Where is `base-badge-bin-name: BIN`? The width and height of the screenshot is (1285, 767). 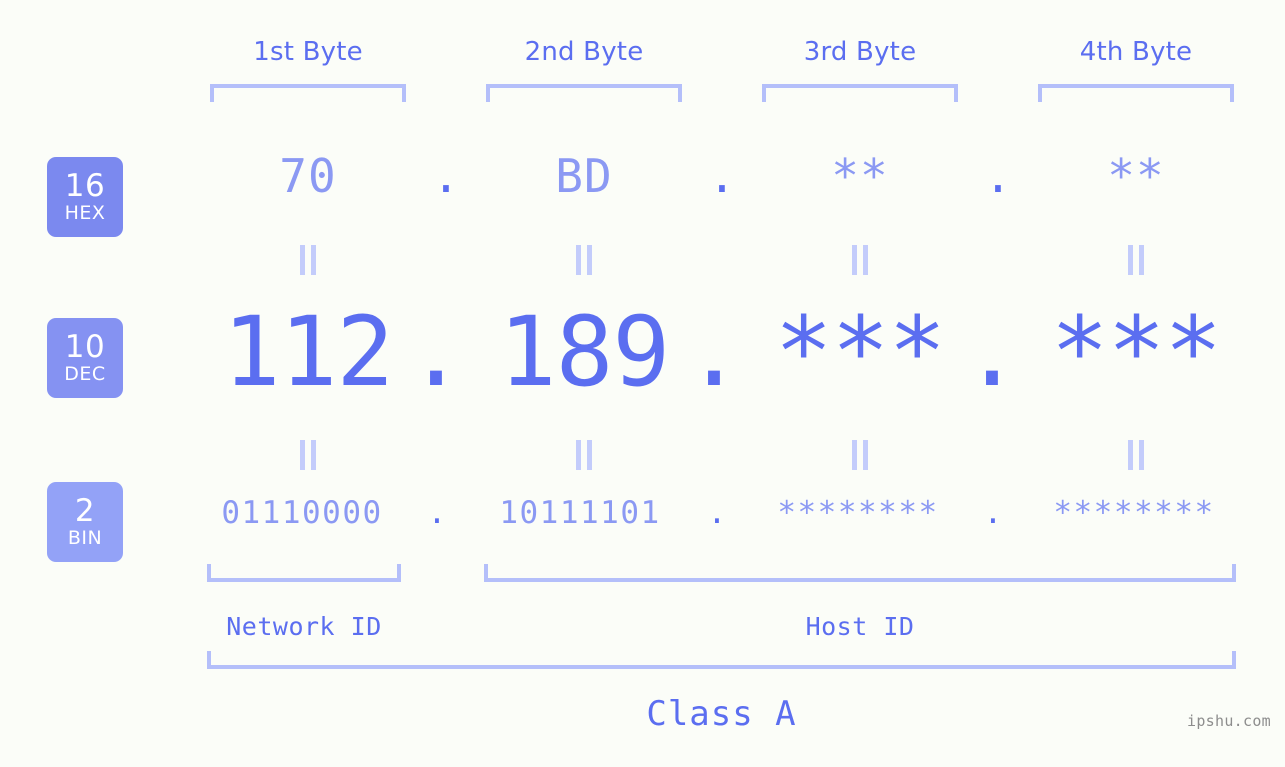 base-badge-bin-name: BIN is located at coordinates (85, 538).